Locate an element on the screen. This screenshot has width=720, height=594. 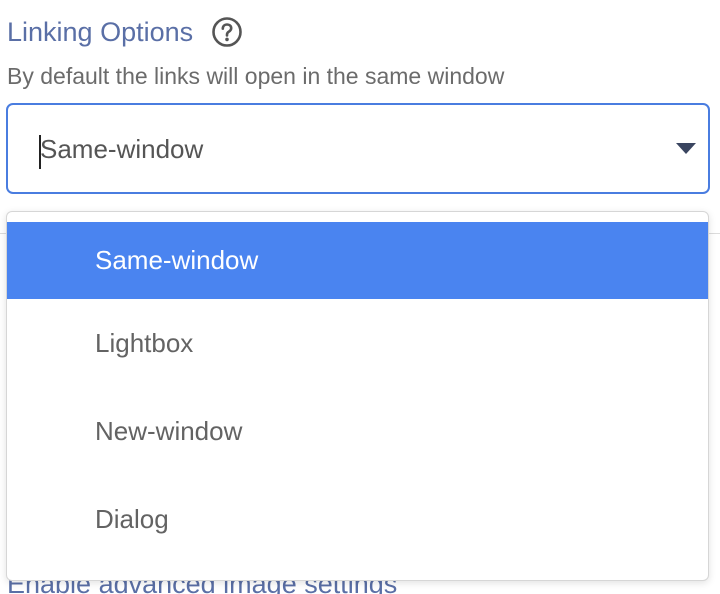
option-same-window: Same-window is located at coordinates (357, 260).